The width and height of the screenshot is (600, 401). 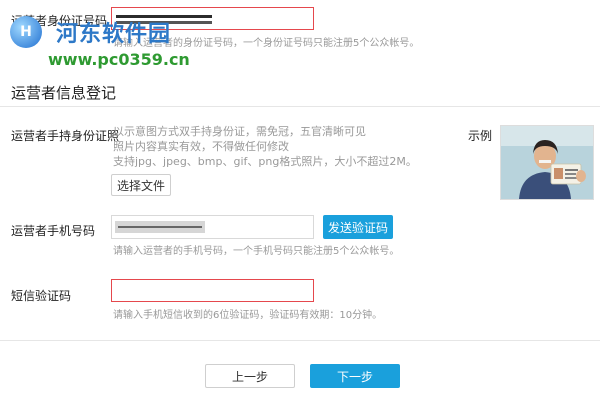 I want to click on next-step-button: 下一步, so click(x=355, y=376).